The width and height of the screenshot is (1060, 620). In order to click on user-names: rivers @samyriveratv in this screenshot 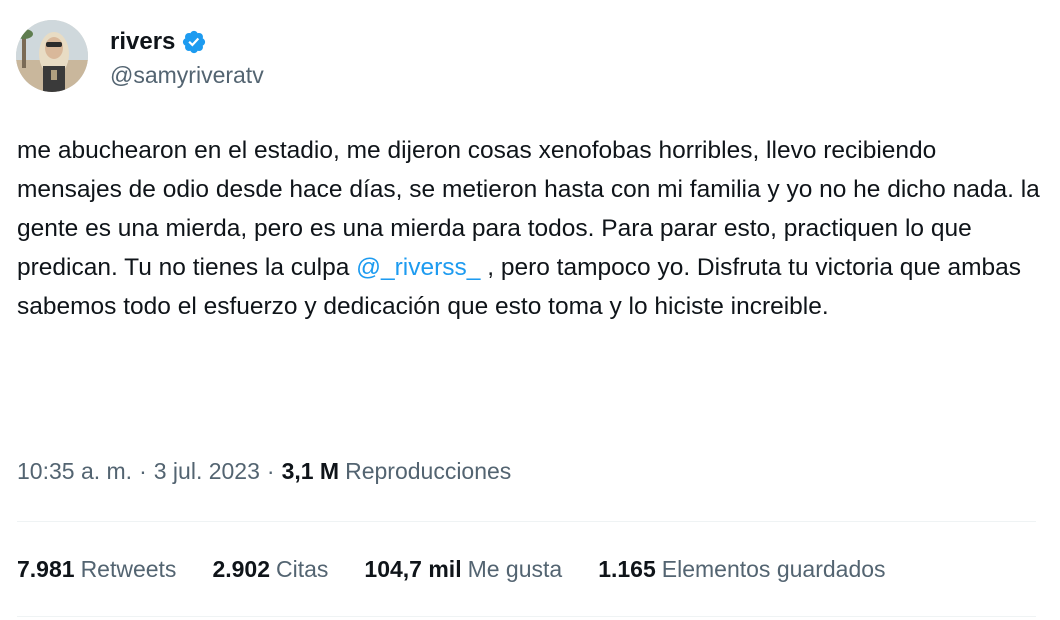, I will do `click(187, 56)`.